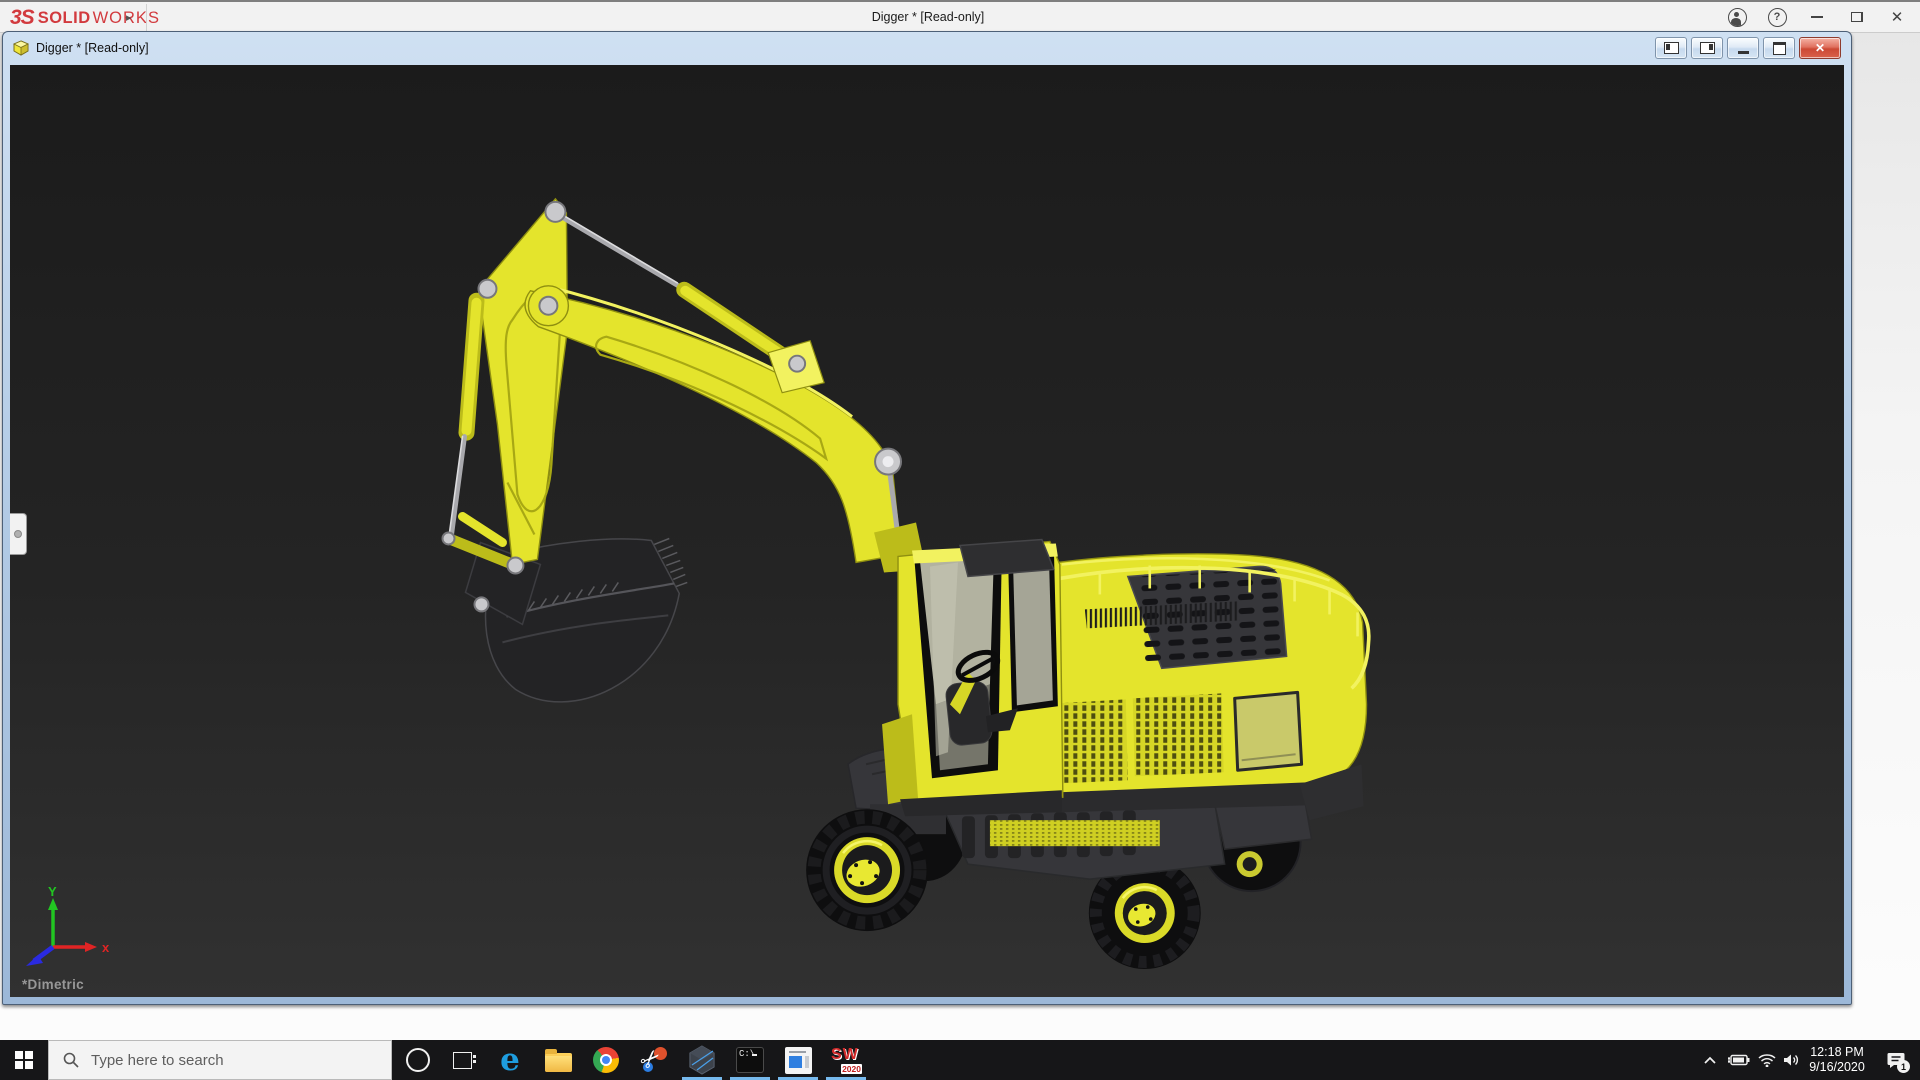 This screenshot has height=1080, width=1920. I want to click on pane-left-icon, so click(1671, 48).